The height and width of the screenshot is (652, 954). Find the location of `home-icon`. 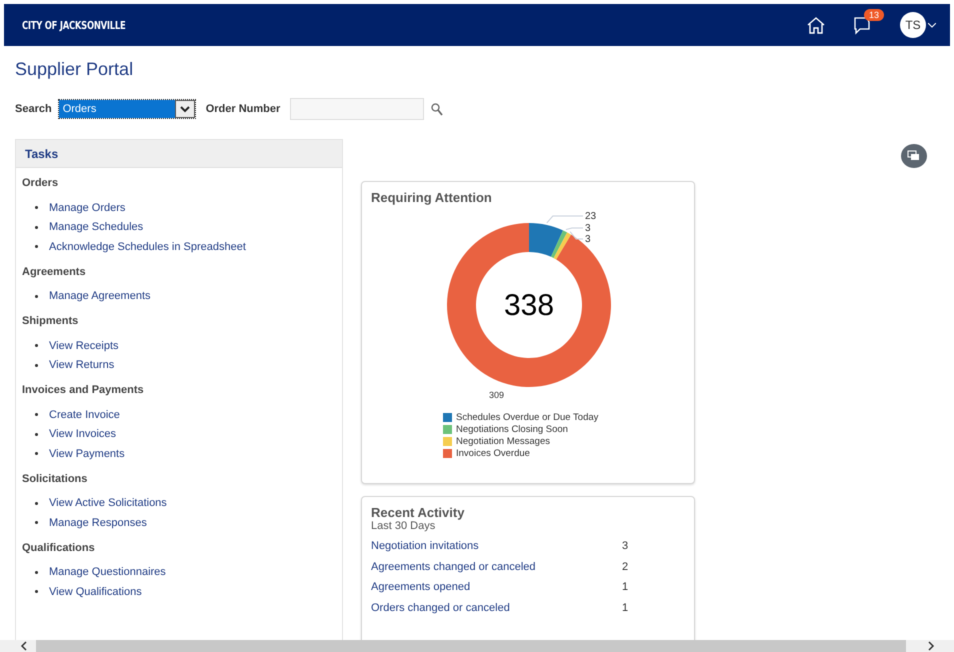

home-icon is located at coordinates (816, 25).